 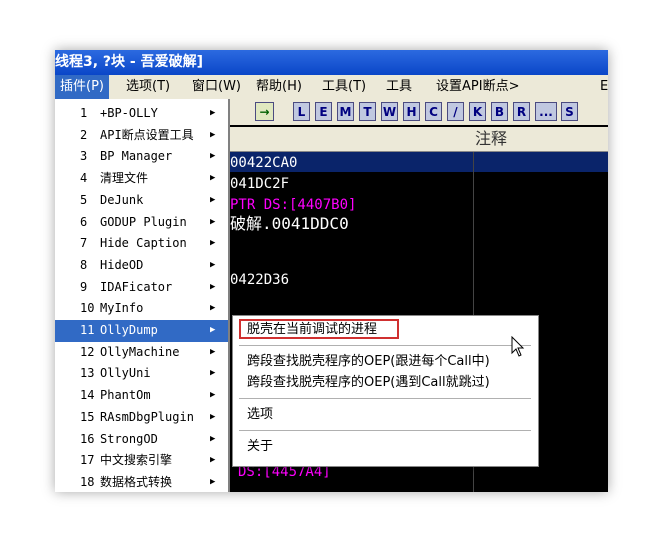 I want to click on plugin-item: 18 数据格式转换 ▶, so click(x=141, y=482).